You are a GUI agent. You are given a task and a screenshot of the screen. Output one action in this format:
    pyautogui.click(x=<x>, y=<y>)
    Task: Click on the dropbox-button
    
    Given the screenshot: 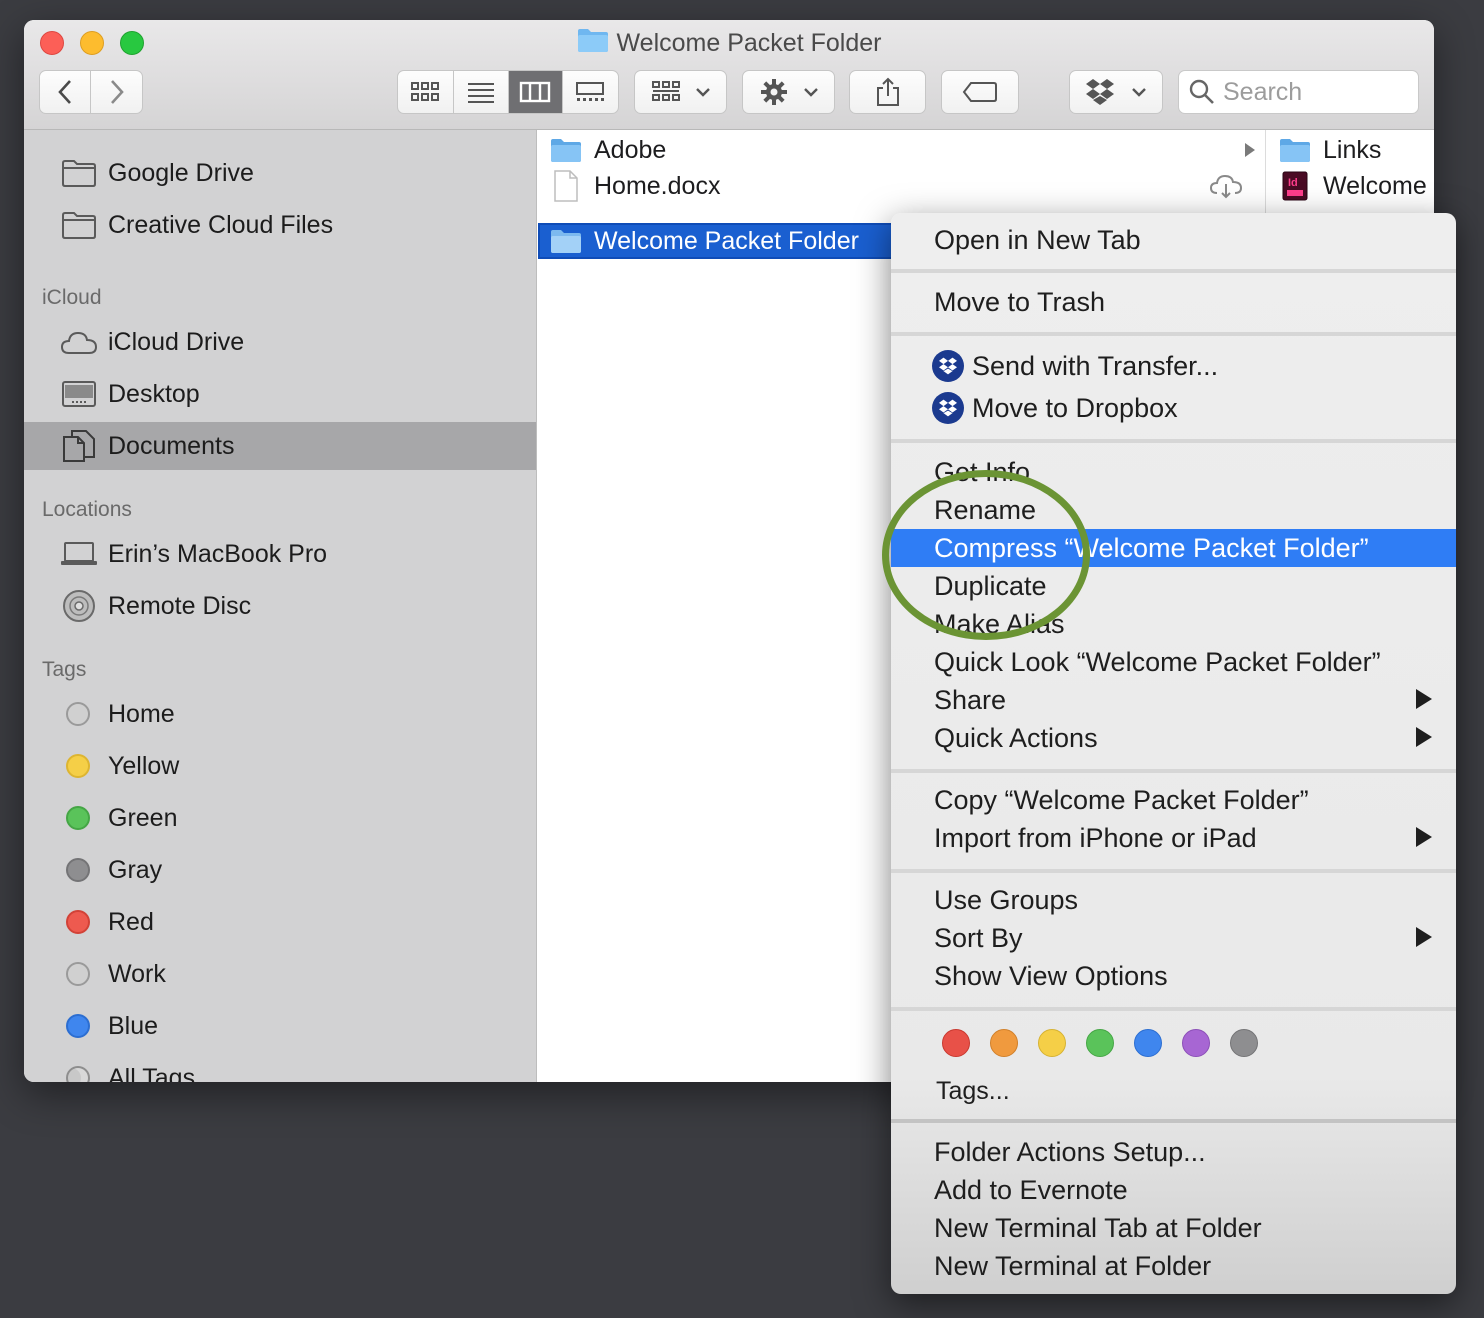 What is the action you would take?
    pyautogui.click(x=1116, y=92)
    